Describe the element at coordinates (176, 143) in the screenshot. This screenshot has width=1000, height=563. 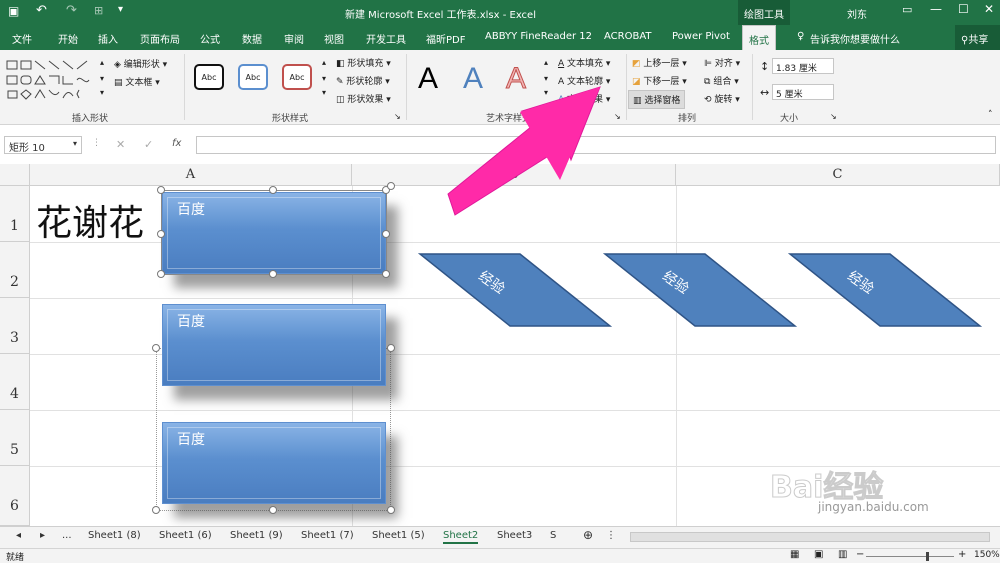
I see `insert-function-icon: fx` at that location.